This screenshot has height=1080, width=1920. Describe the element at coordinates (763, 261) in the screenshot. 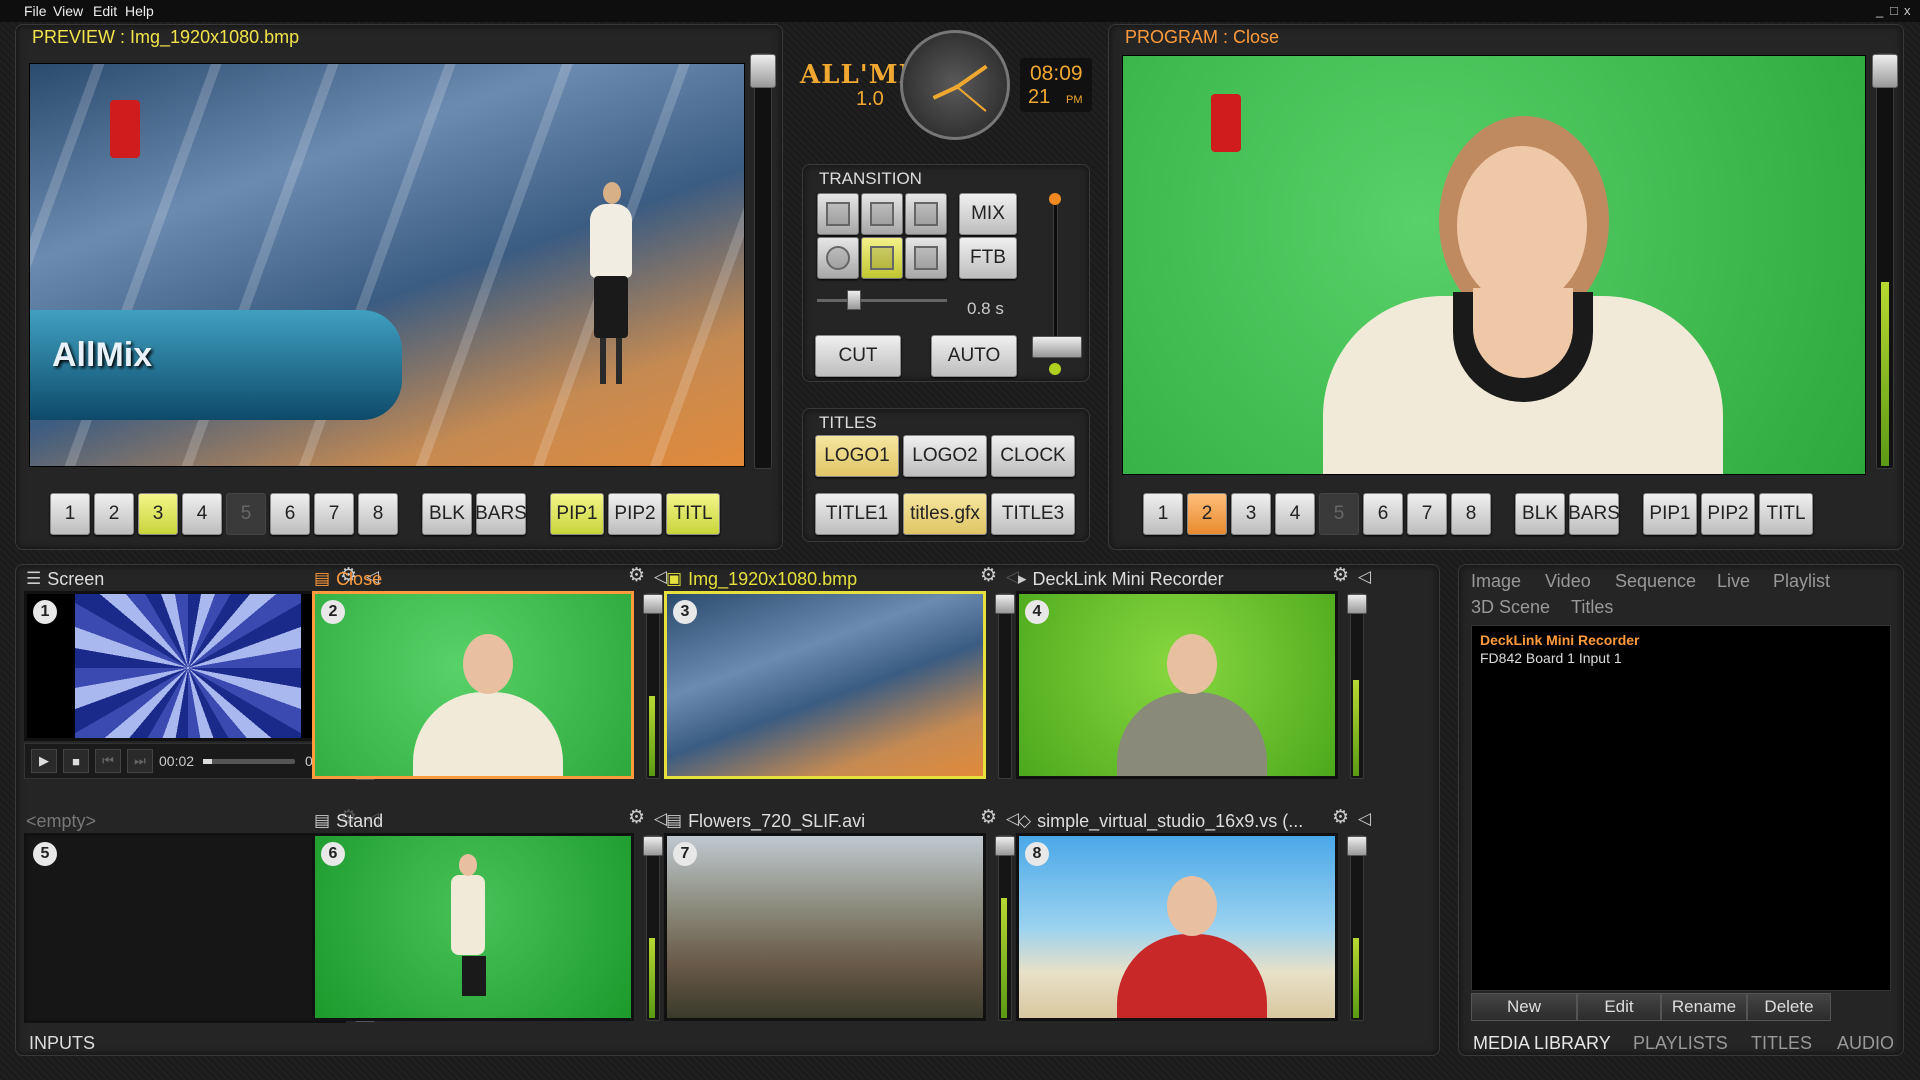

I see `preview-level-slider` at that location.